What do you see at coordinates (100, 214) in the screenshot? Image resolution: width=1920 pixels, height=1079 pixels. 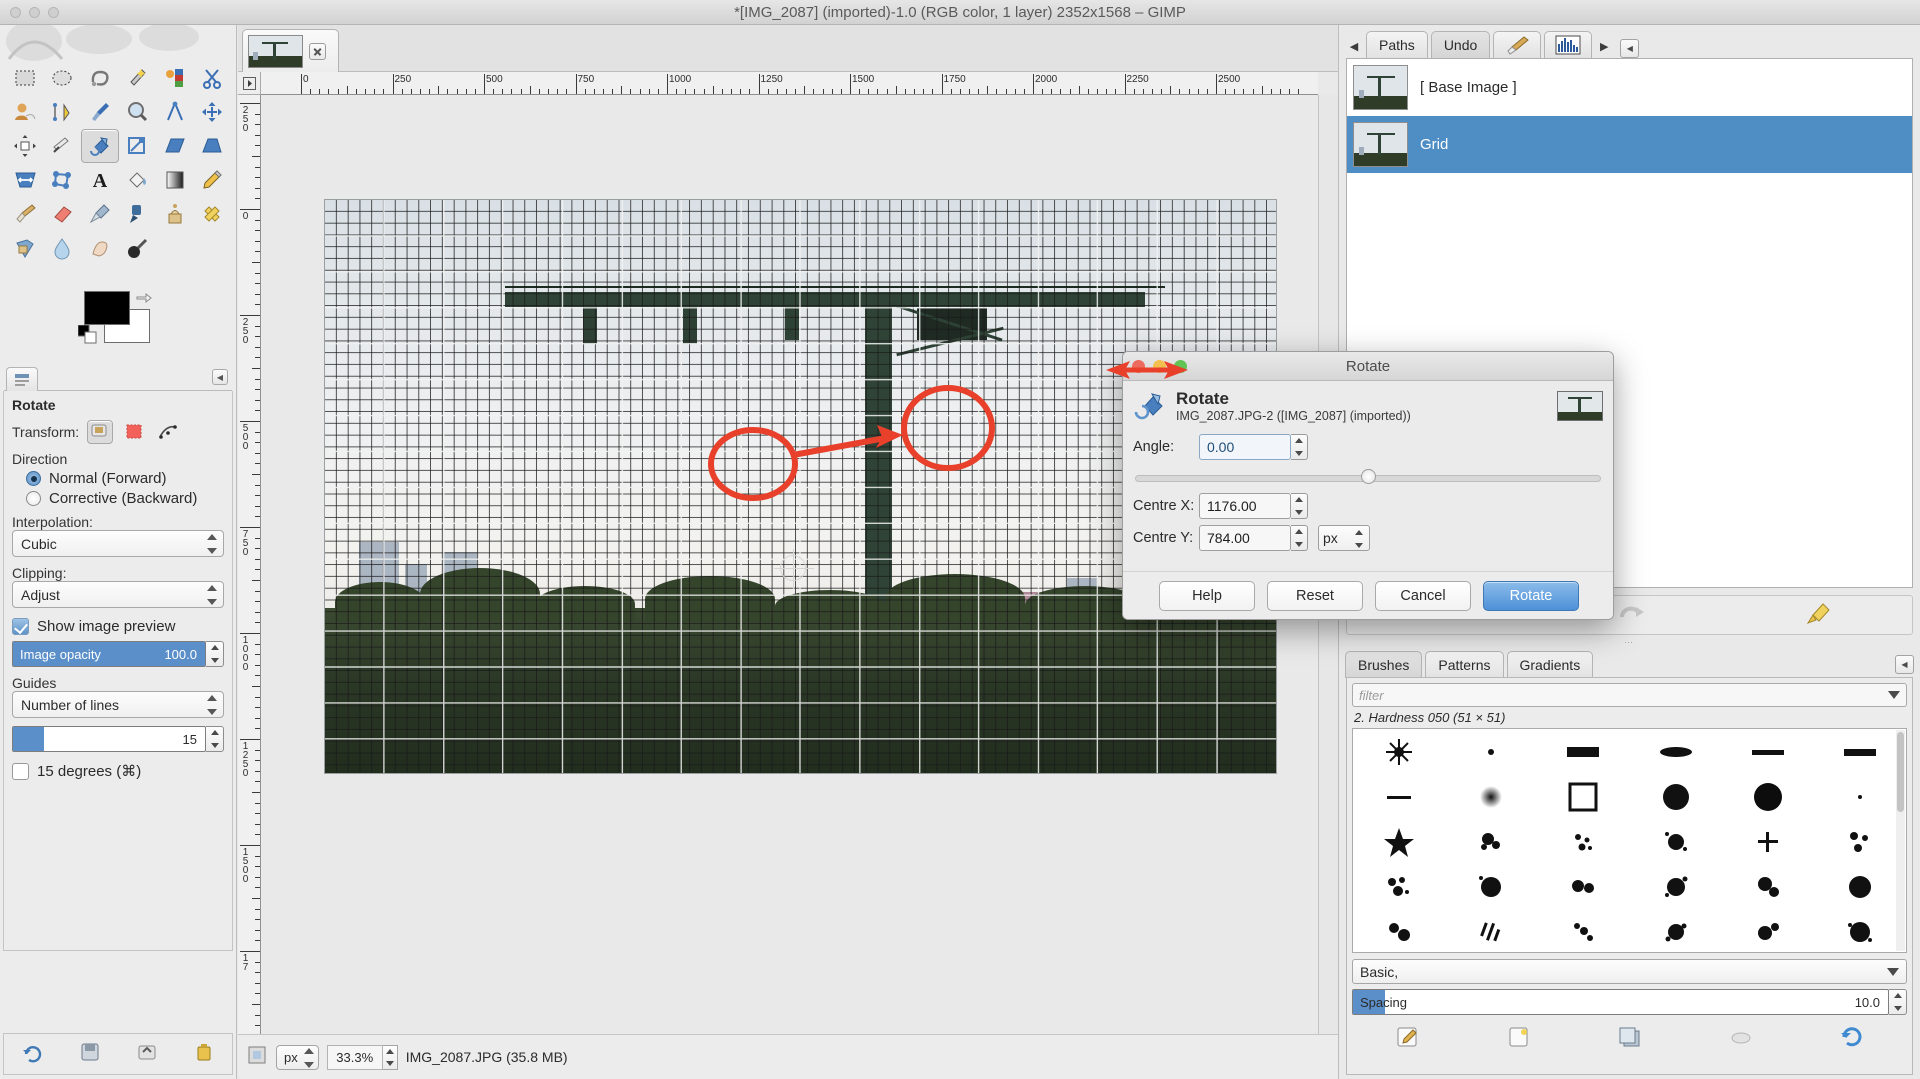 I see `airbrush-tool` at bounding box center [100, 214].